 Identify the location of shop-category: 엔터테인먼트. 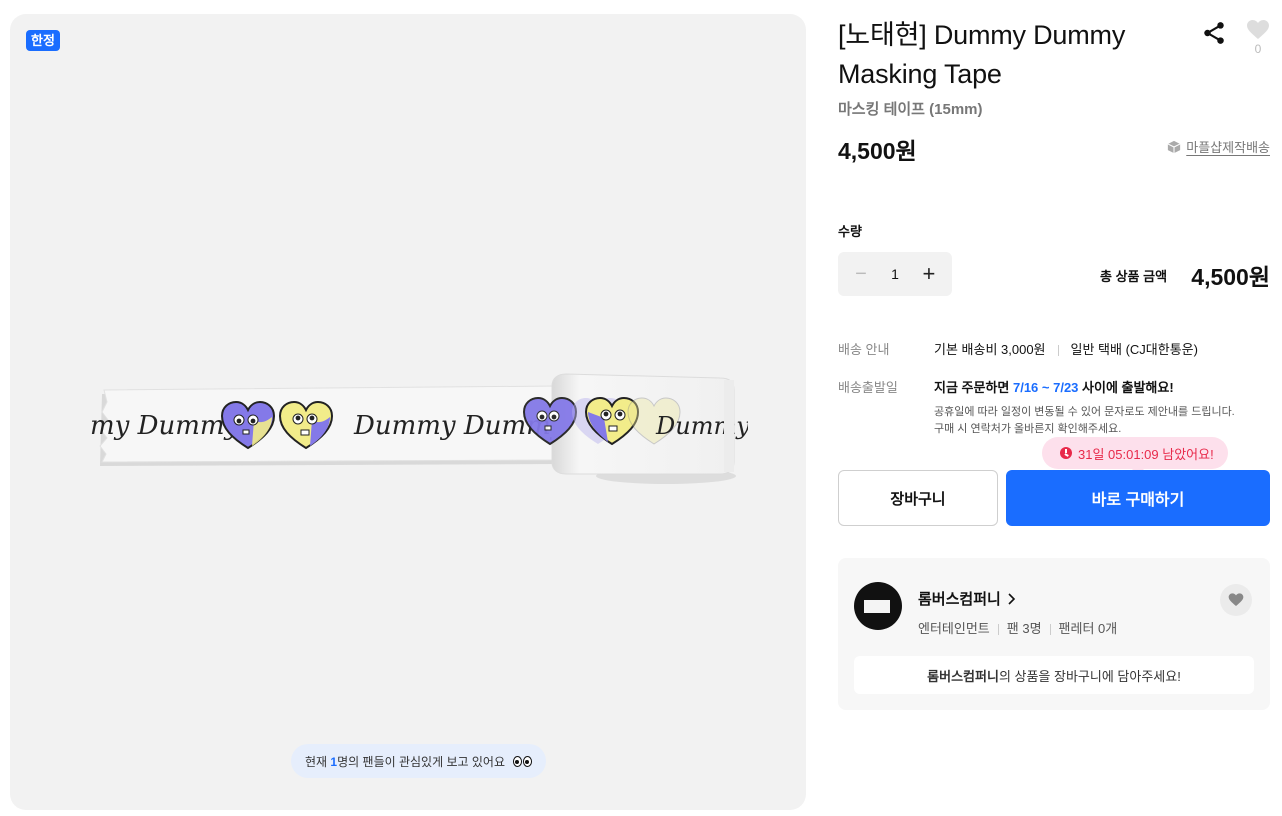
(954, 628).